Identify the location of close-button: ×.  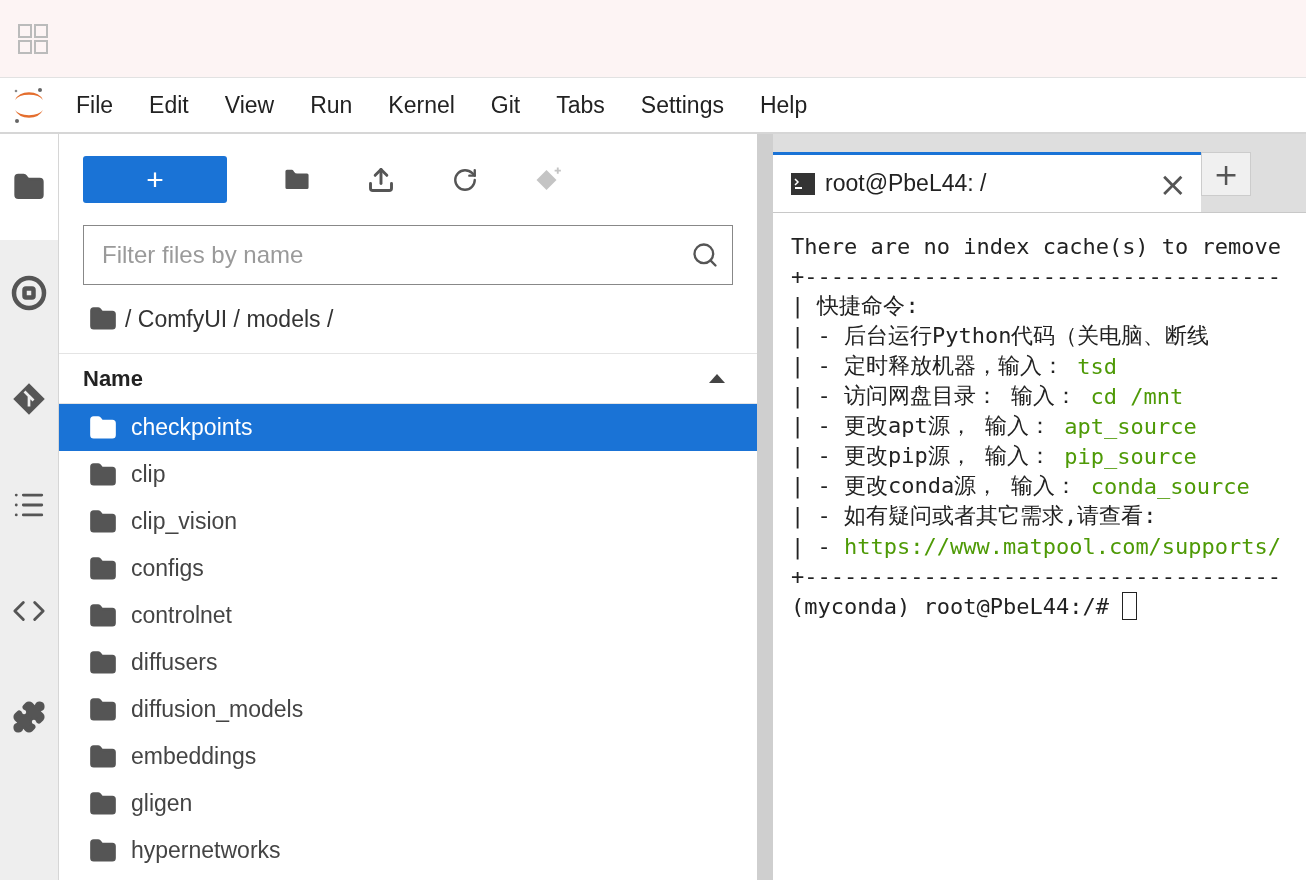
(1172, 183).